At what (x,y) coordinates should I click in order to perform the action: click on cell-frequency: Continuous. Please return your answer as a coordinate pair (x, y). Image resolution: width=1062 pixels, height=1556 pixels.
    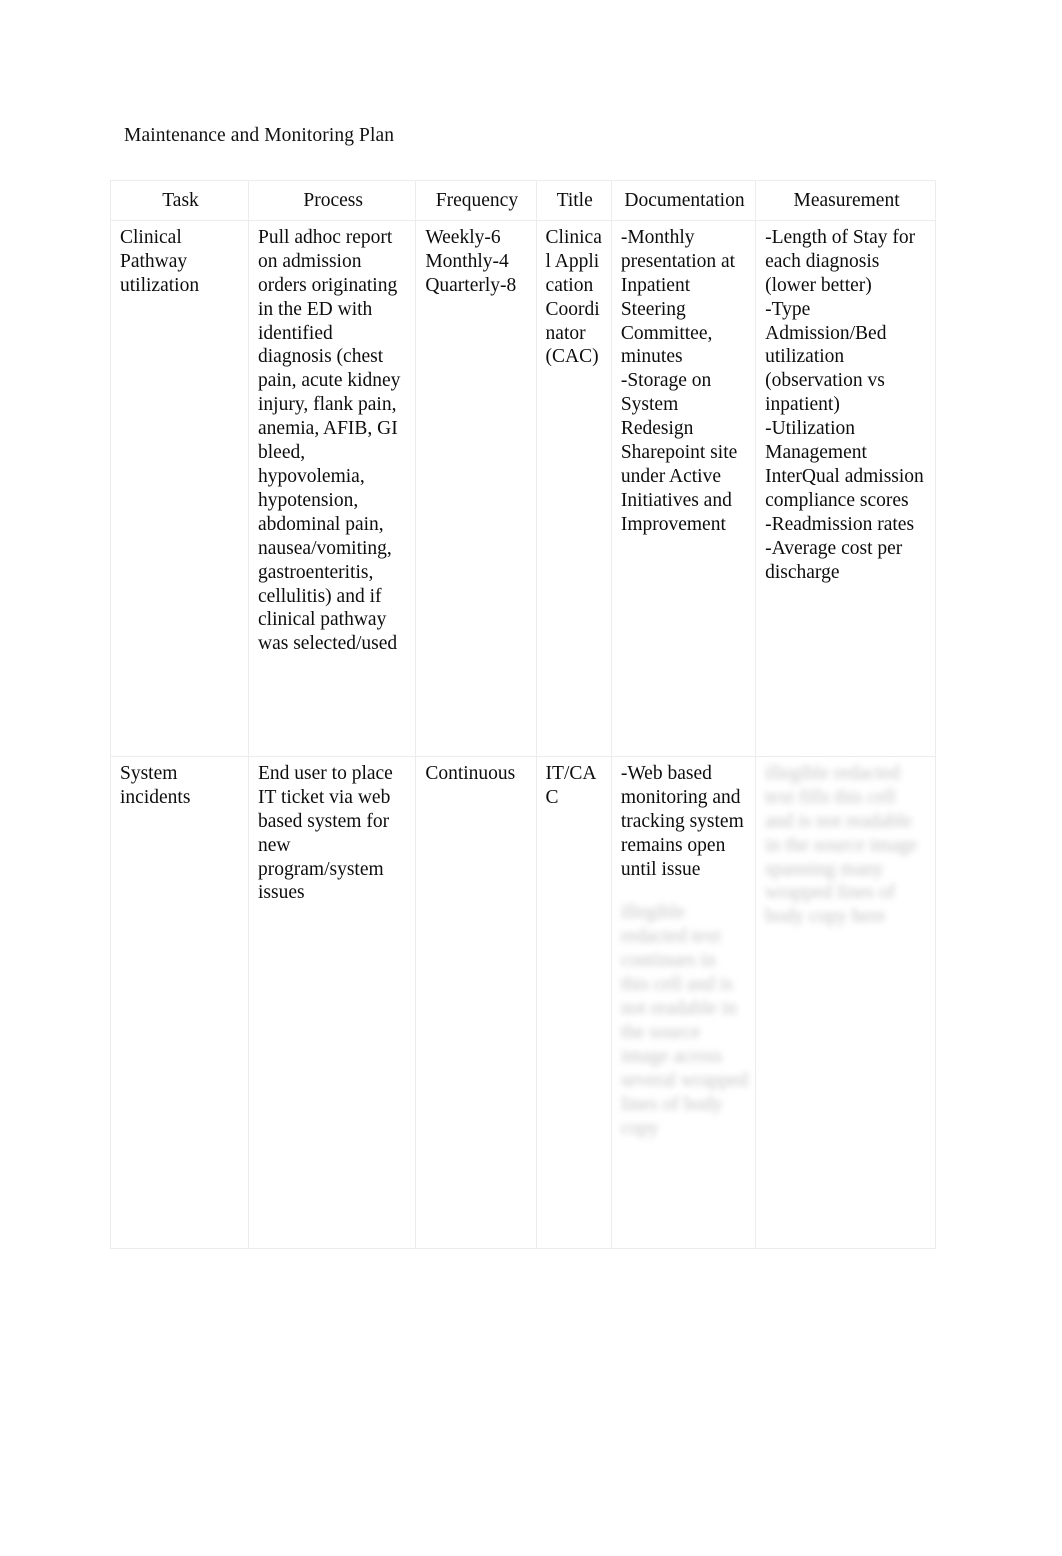
    Looking at the image, I should click on (476, 1002).